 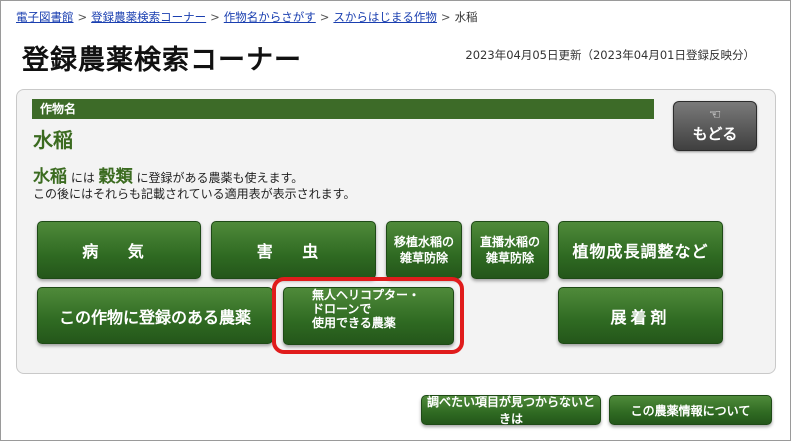 What do you see at coordinates (690, 410) in the screenshot?
I see `about-info-button: この農薬情報について` at bounding box center [690, 410].